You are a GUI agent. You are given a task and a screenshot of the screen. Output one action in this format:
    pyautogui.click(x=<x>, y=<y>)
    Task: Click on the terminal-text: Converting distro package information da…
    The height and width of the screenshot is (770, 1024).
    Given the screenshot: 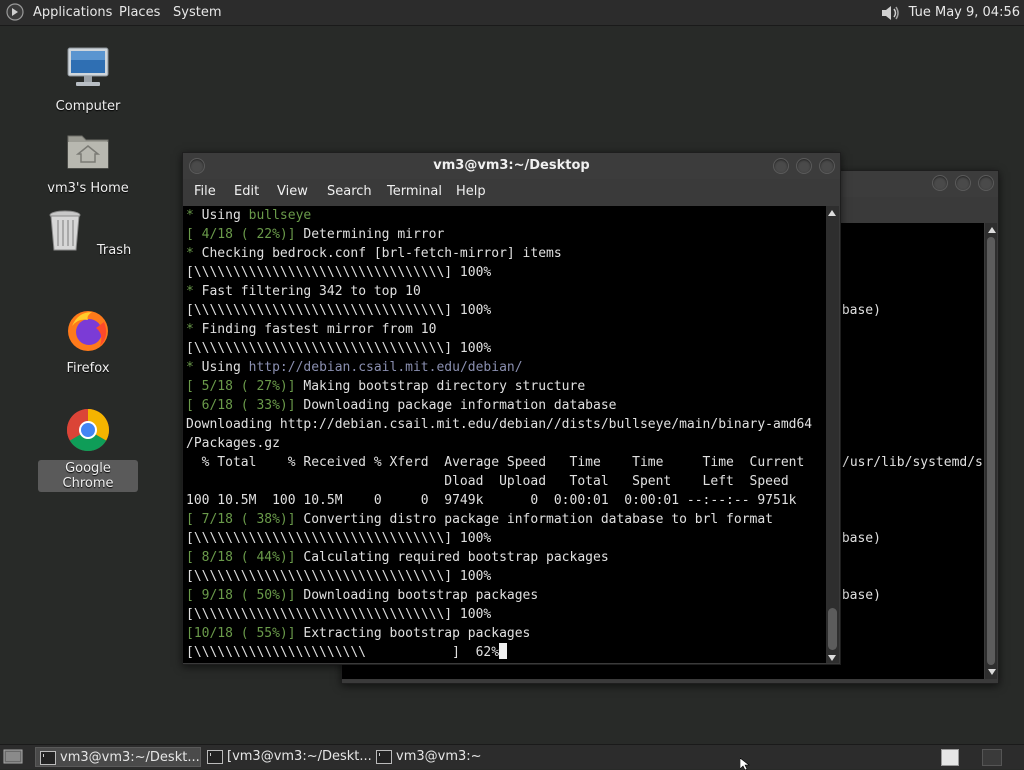 What is the action you would take?
    pyautogui.click(x=534, y=519)
    